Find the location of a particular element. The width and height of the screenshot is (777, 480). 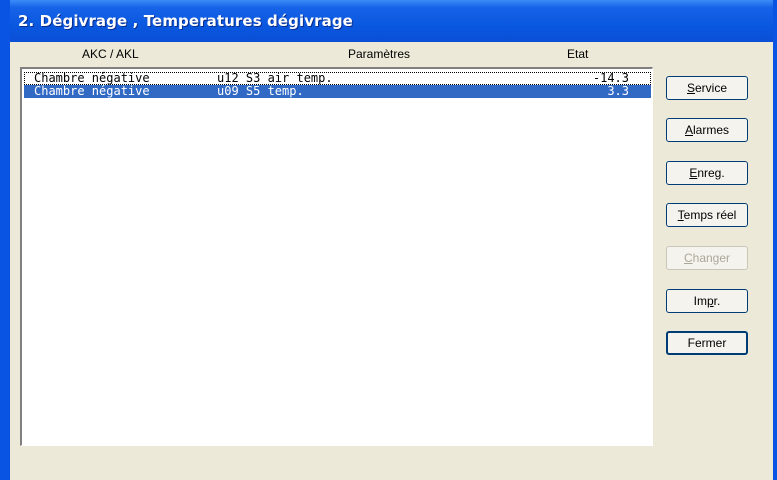

fermer-button: Fermer is located at coordinates (707, 343).